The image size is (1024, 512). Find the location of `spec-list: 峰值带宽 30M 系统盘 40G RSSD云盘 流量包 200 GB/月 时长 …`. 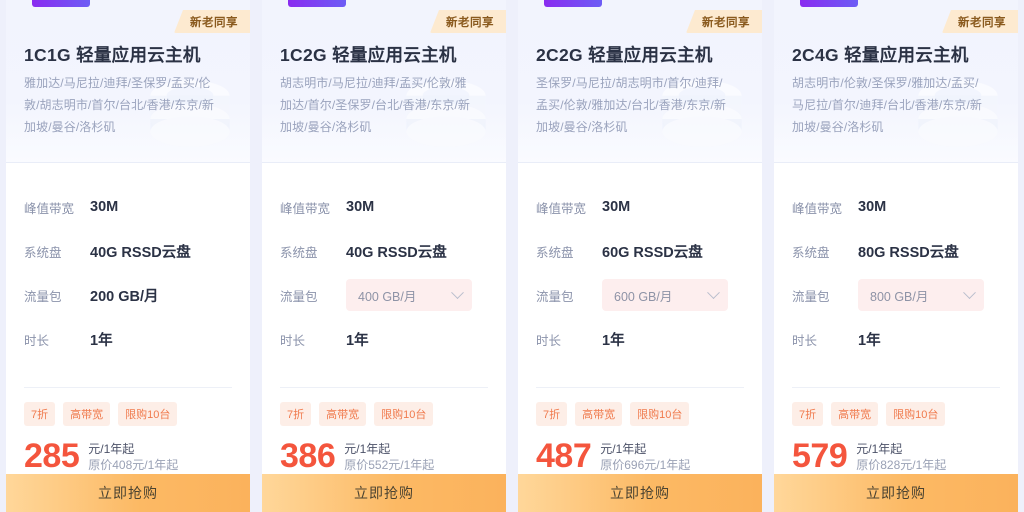

spec-list: 峰值带宽 30M 系统盘 40G RSSD云盘 流量包 200 GB/月 时长 … is located at coordinates (128, 273).